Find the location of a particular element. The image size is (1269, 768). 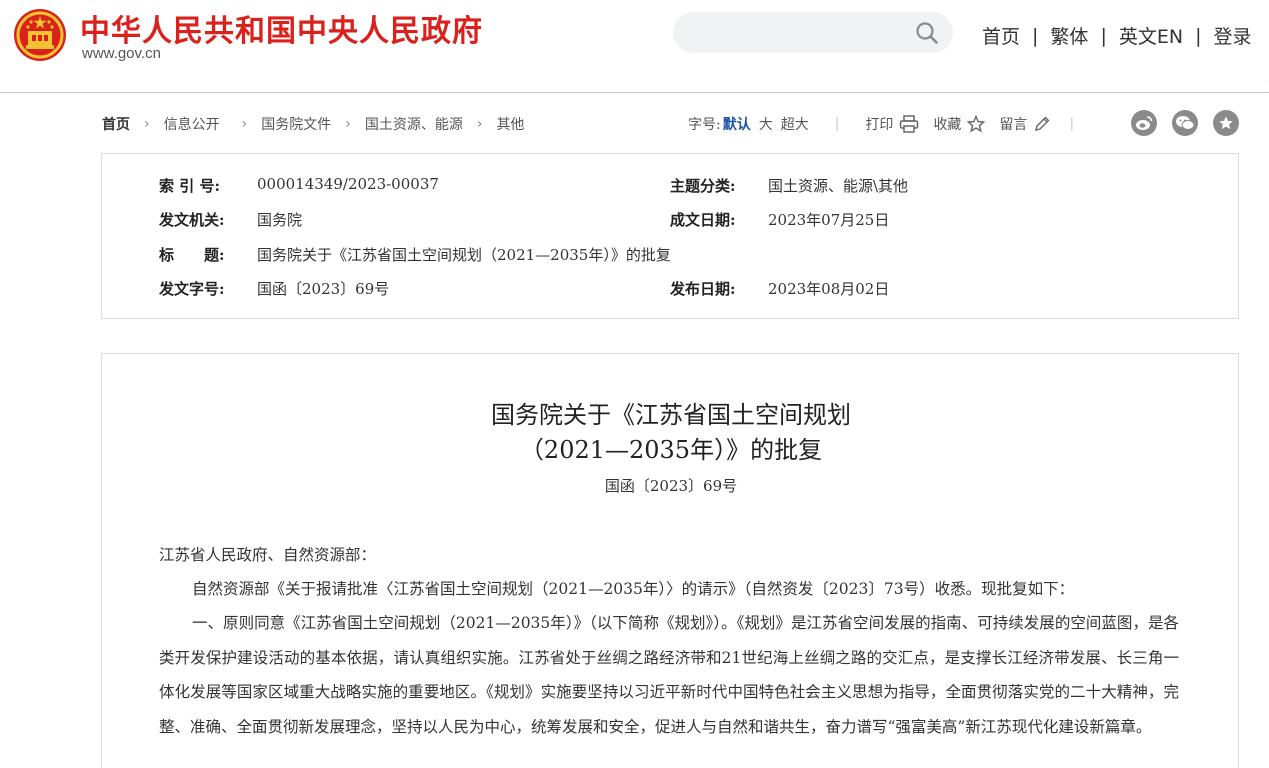

top-nav: 首页 | 繁体 | 英文EN | 登录 is located at coordinates (1116, 35).